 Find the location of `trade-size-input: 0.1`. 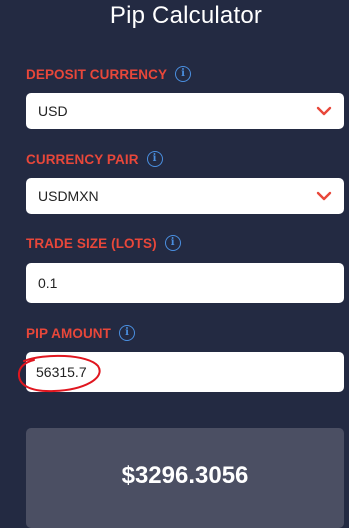

trade-size-input: 0.1 is located at coordinates (185, 283).